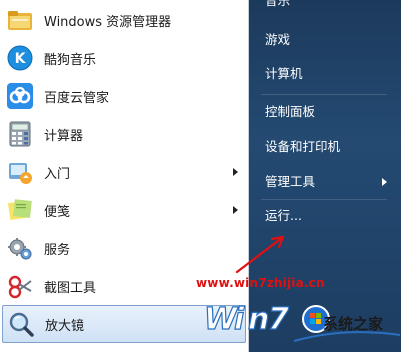 The image size is (401, 352). I want to click on place-label: 管理工具, so click(290, 181).